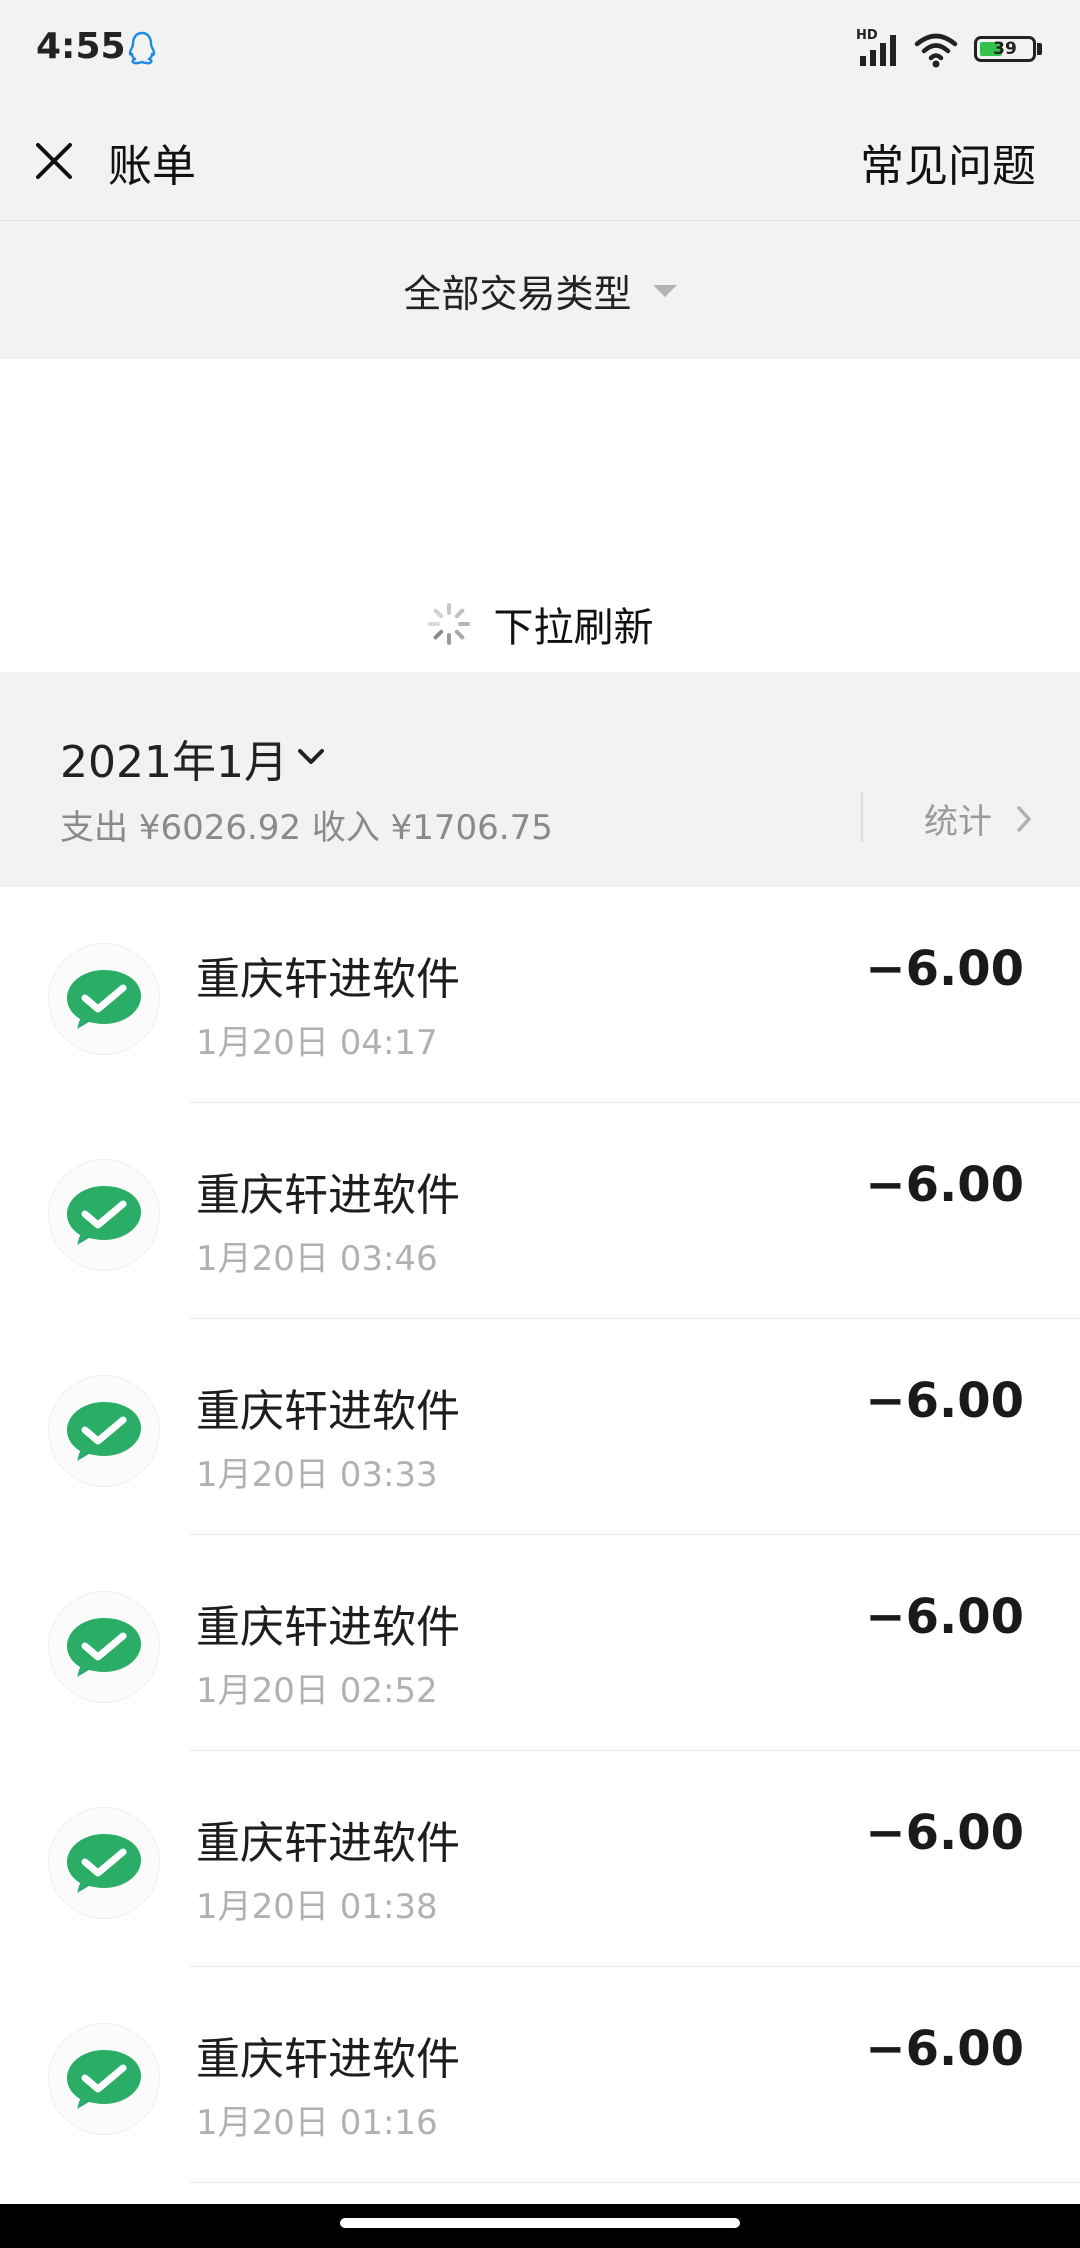  Describe the element at coordinates (862, 817) in the screenshot. I see `divider` at that location.